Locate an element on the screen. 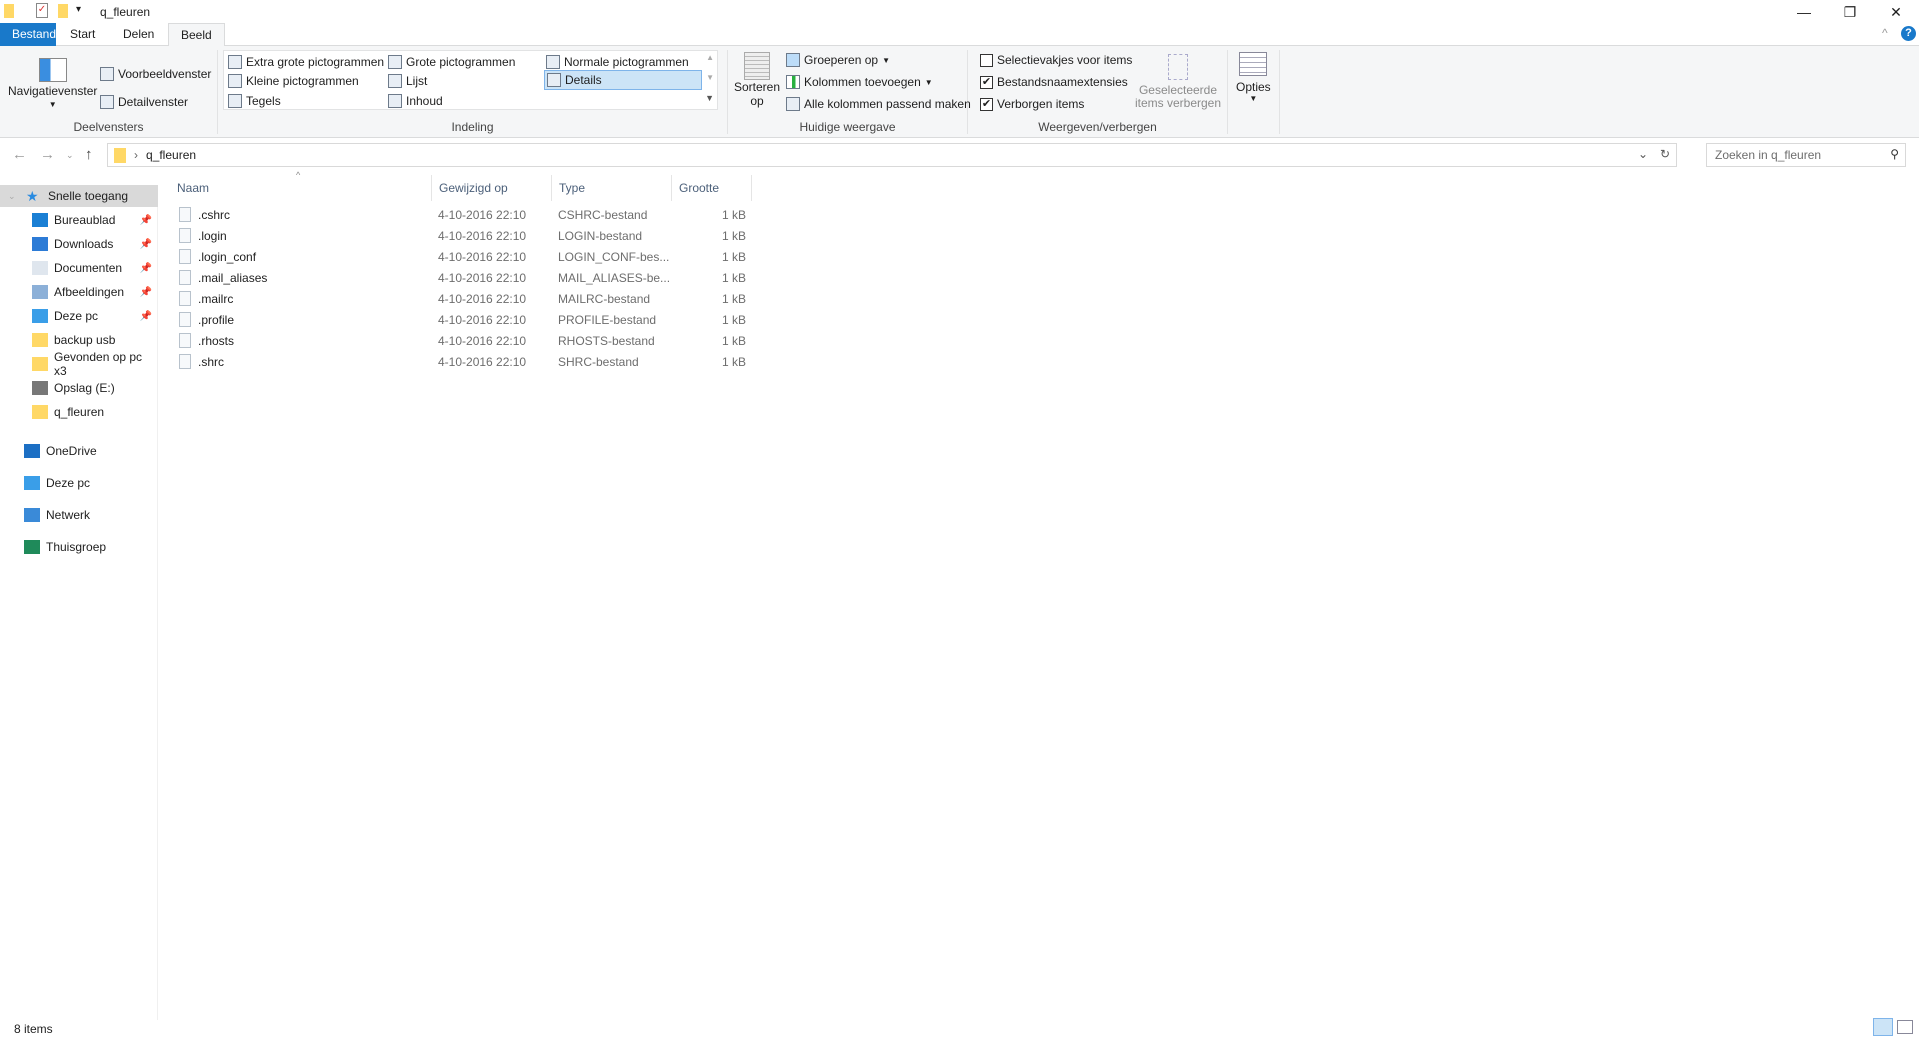 The width and height of the screenshot is (1919, 1040). sidebar-item: Bureaublad 📌 is located at coordinates (79, 220).